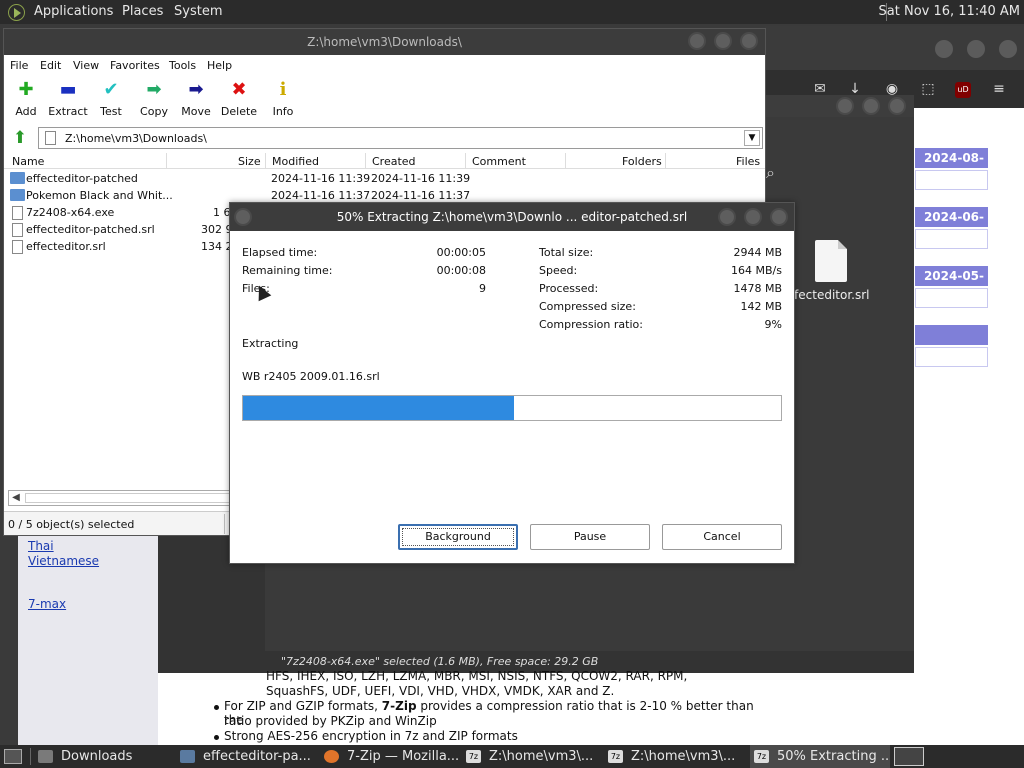  Describe the element at coordinates (73, 11) in the screenshot. I see `applications-menu: Applications` at that location.